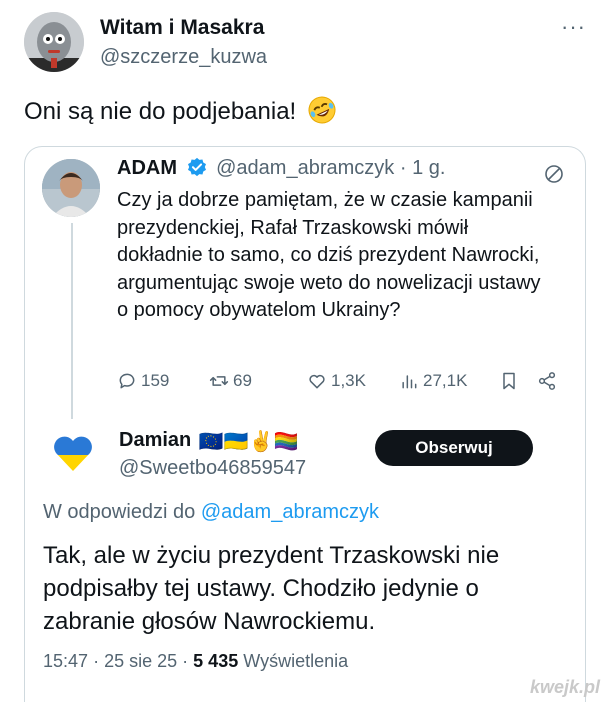 This screenshot has height=702, width=610. What do you see at coordinates (73, 453) in the screenshot?
I see `reply-author-avatar-heart-icon` at bounding box center [73, 453].